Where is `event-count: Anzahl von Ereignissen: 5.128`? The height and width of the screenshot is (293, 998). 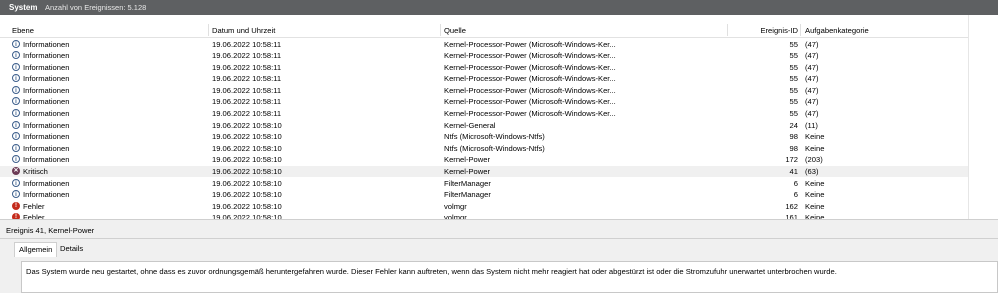 event-count: Anzahl von Ereignissen: 5.128 is located at coordinates (96, 7).